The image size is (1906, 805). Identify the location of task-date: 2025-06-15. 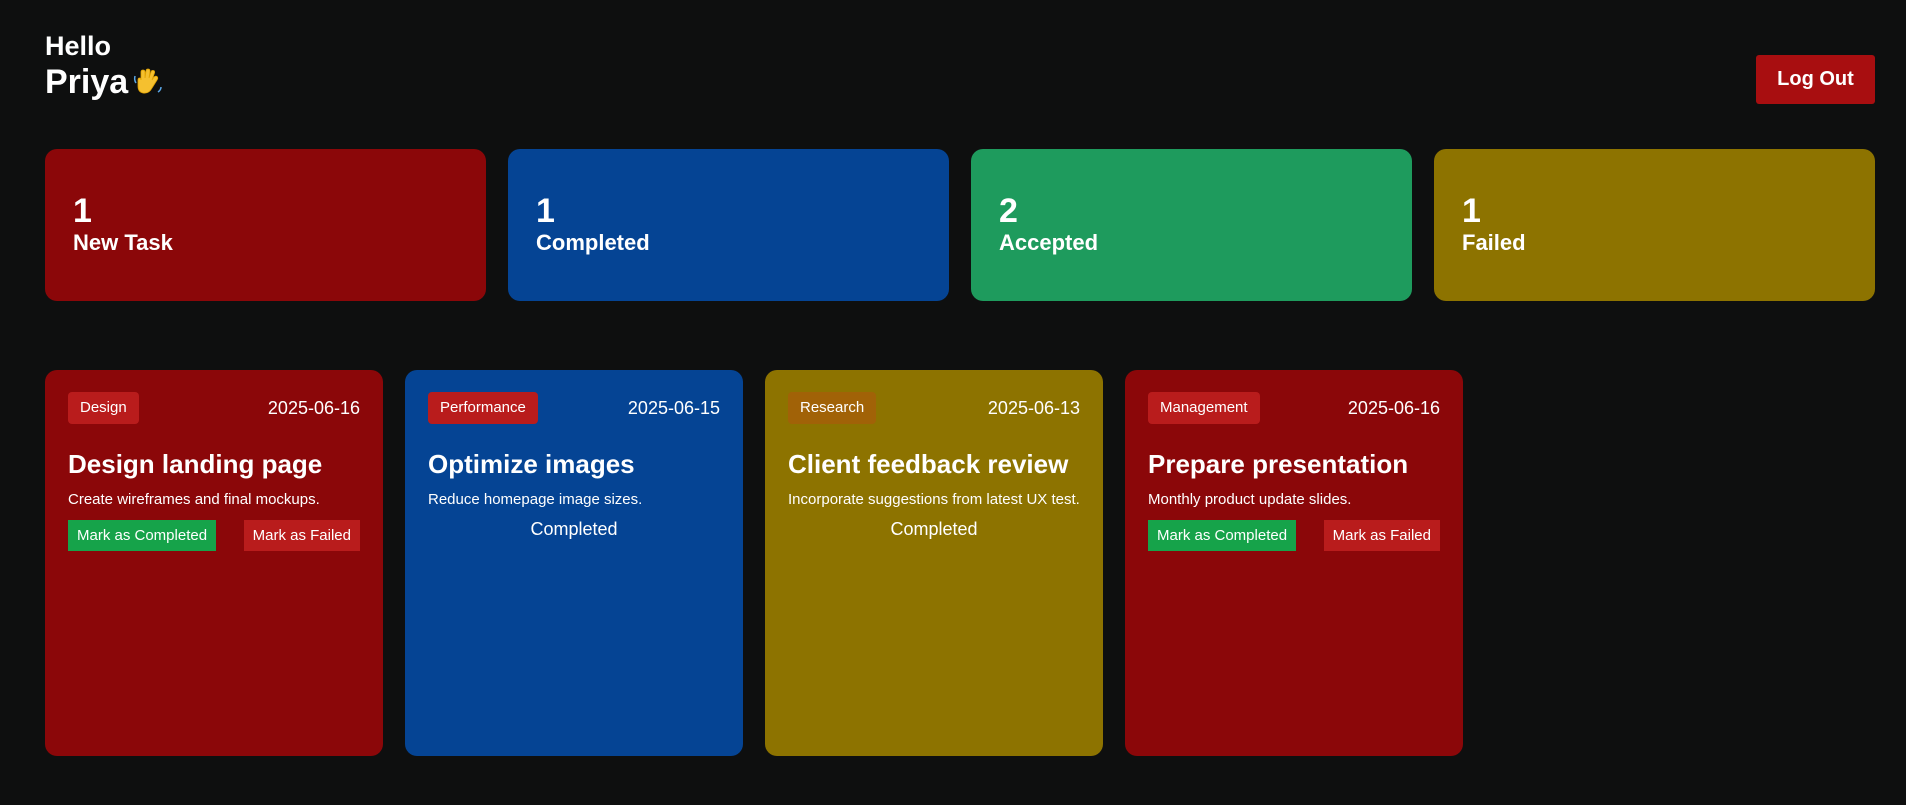
(673, 407).